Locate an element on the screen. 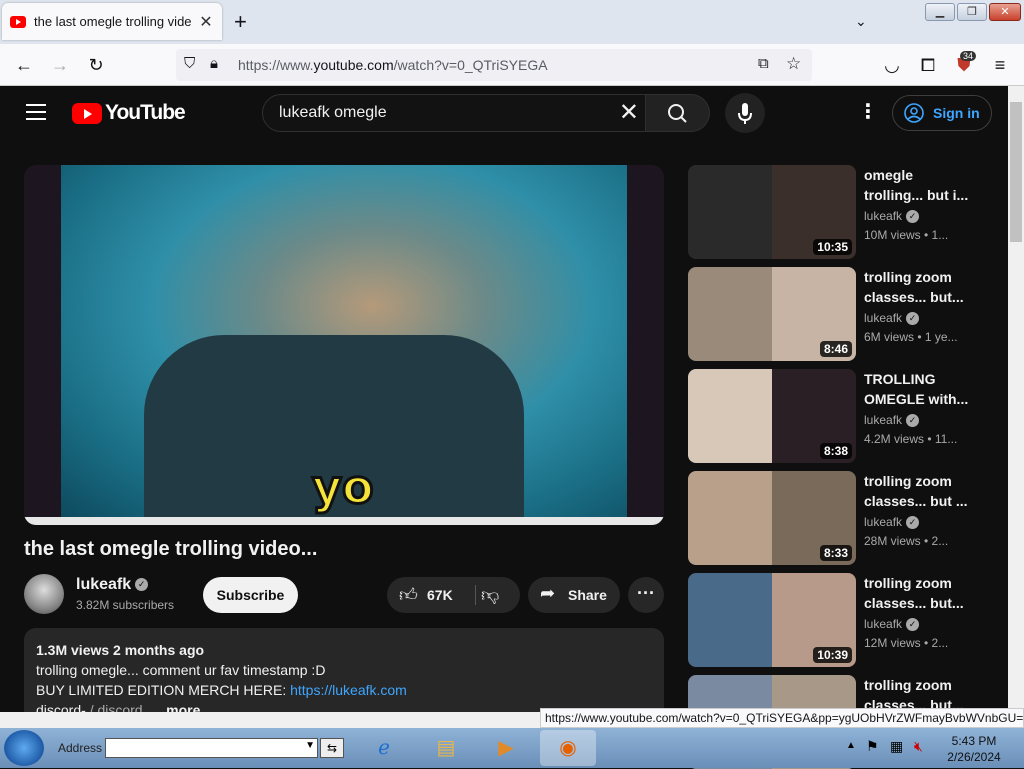 The width and height of the screenshot is (1024, 769). file-explorer-icon: ▤ is located at coordinates (446, 748).